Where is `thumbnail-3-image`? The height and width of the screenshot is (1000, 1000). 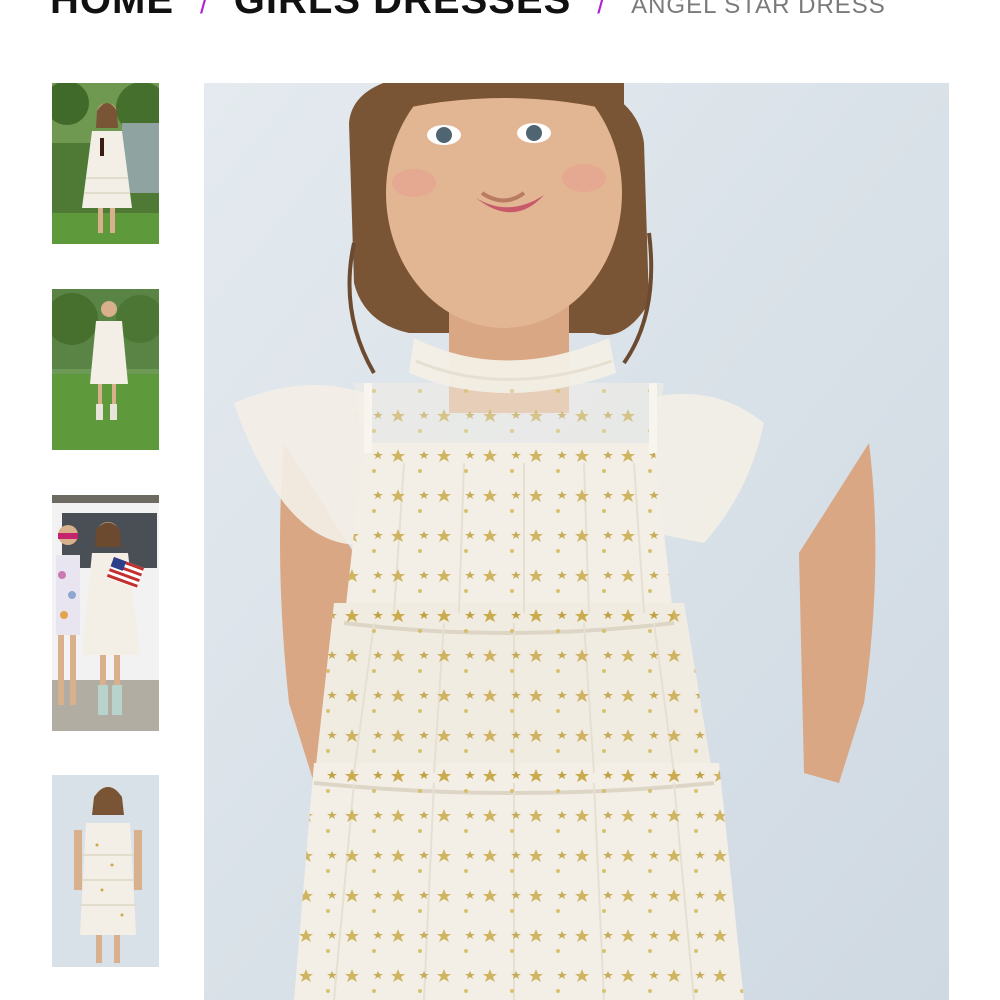 thumbnail-3-image is located at coordinates (105, 613).